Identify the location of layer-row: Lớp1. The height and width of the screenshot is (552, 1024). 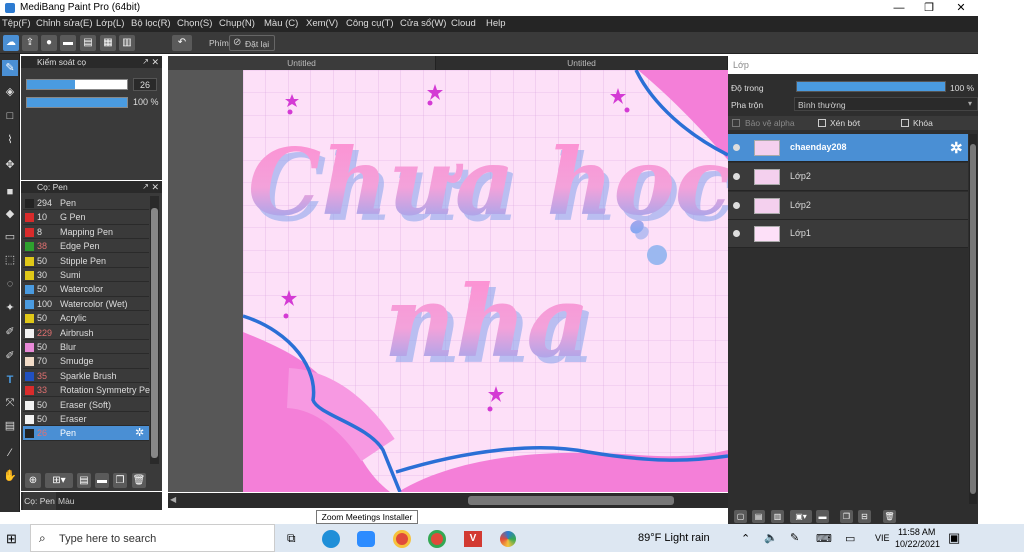
(848, 234).